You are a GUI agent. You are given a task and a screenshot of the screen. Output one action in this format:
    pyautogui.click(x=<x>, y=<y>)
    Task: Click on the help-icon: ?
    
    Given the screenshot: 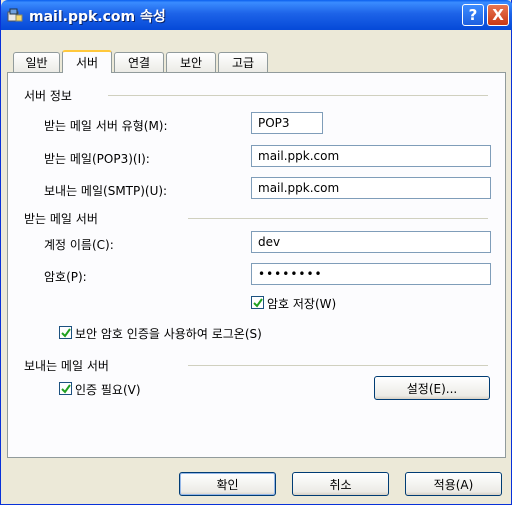 What is the action you would take?
    pyautogui.click(x=473, y=15)
    